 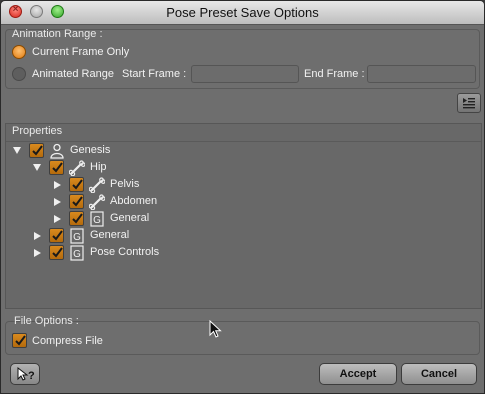 I want to click on tree-row-label: Genesis, so click(x=90, y=150).